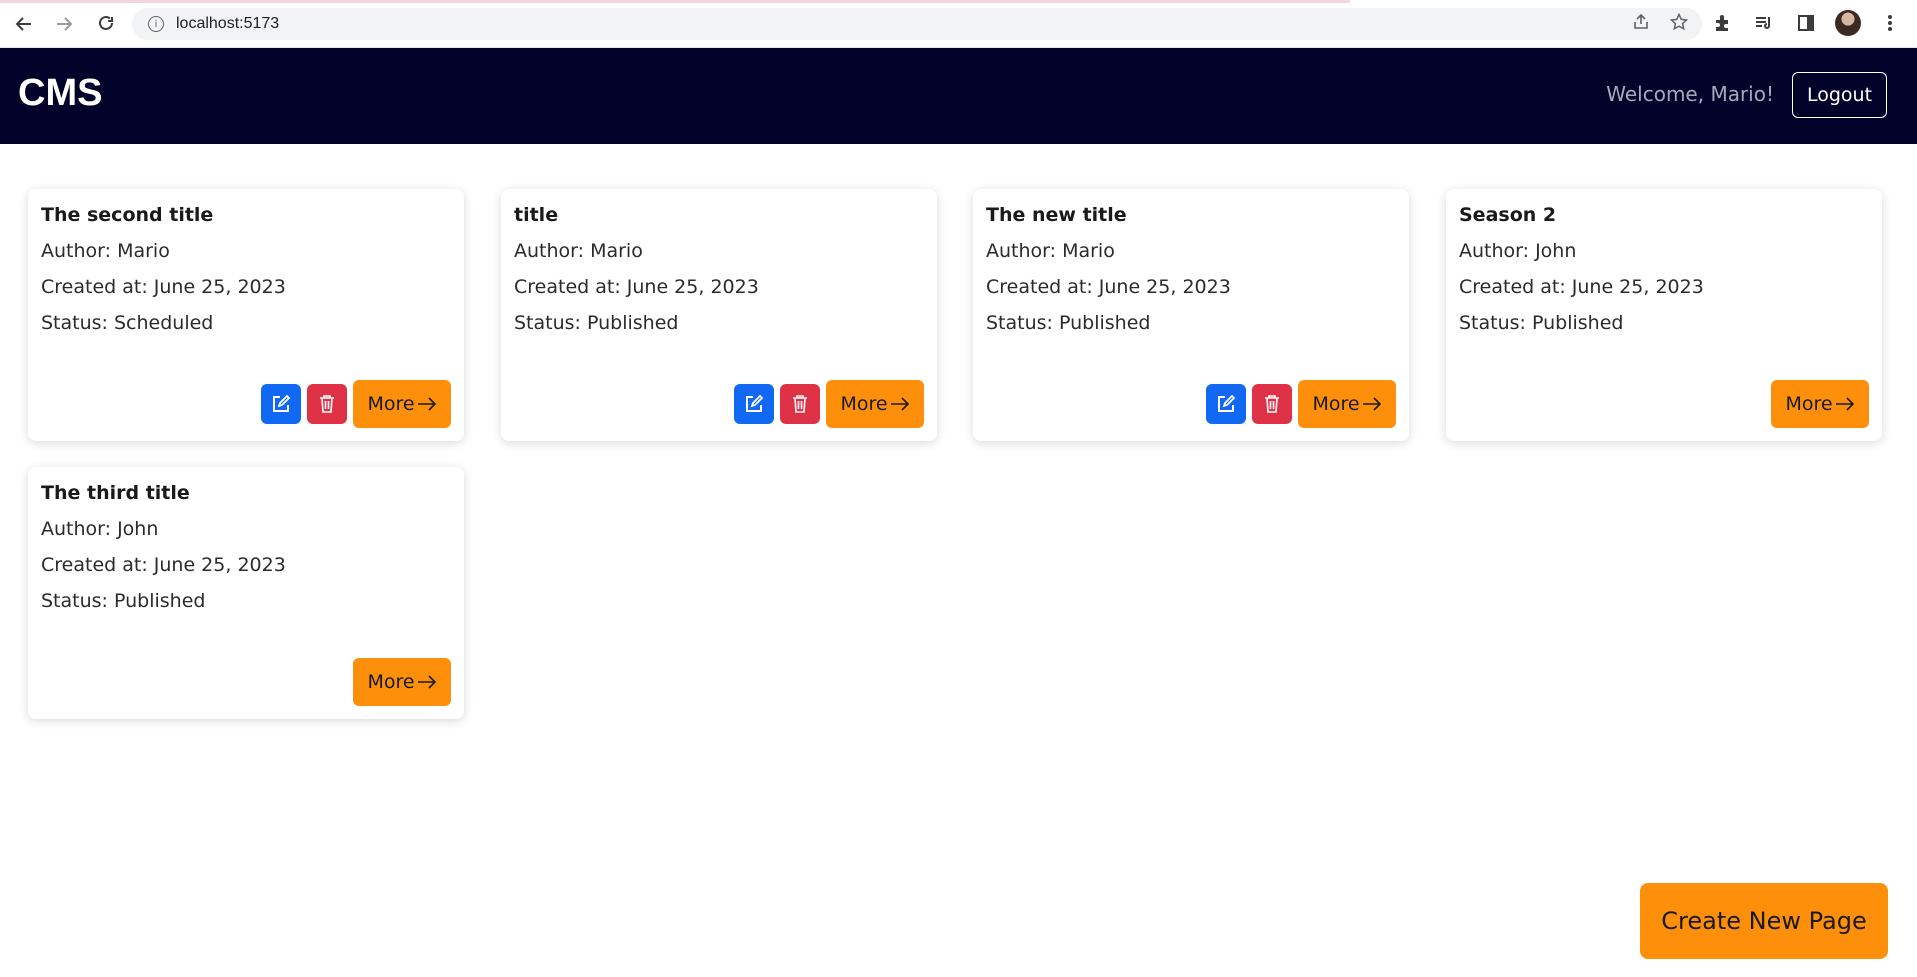 The width and height of the screenshot is (1917, 977). I want to click on page-title: The third title, so click(115, 493).